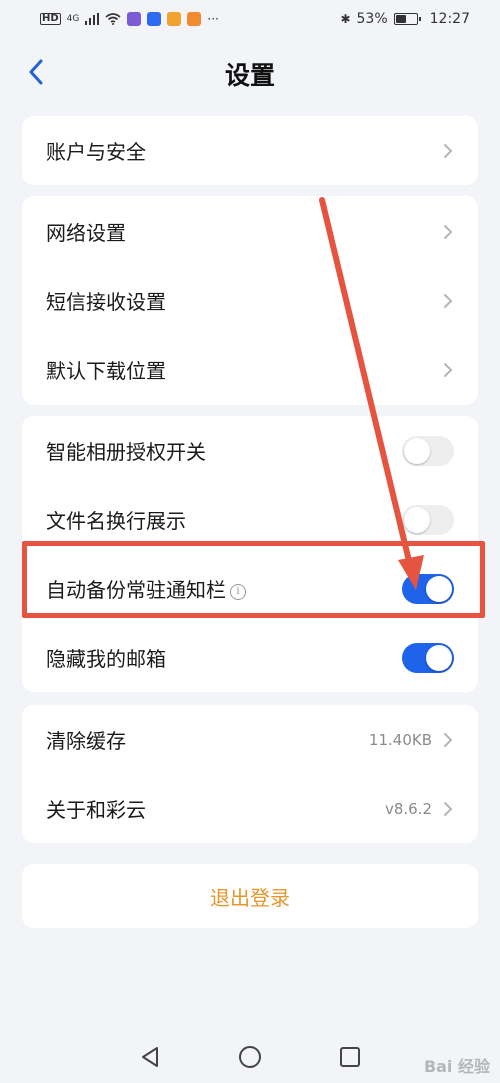 This screenshot has height=1083, width=500. What do you see at coordinates (449, 19) in the screenshot?
I see `clock: 12:27` at bounding box center [449, 19].